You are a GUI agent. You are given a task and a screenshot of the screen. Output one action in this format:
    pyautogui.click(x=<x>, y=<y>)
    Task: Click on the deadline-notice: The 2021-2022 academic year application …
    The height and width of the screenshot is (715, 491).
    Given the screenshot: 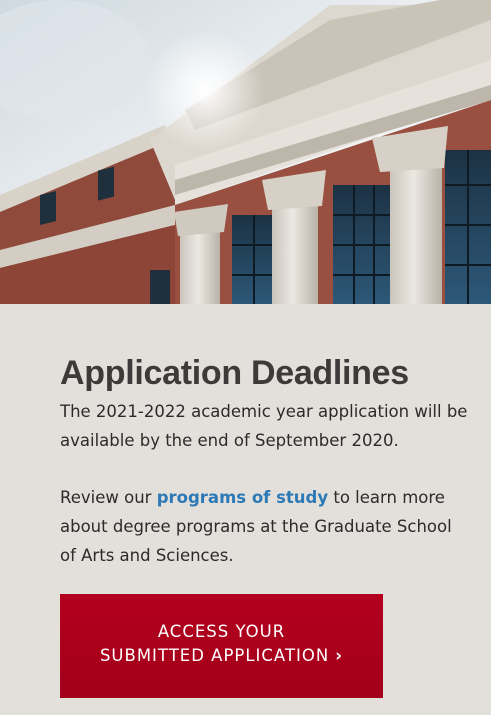 What is the action you would take?
    pyautogui.click(x=264, y=426)
    